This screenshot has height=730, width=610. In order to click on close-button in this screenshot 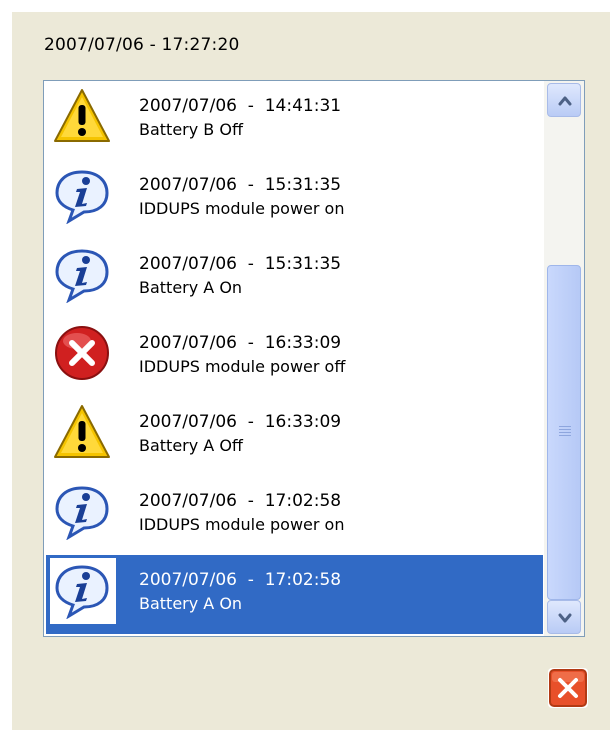, I will do `click(568, 688)`.